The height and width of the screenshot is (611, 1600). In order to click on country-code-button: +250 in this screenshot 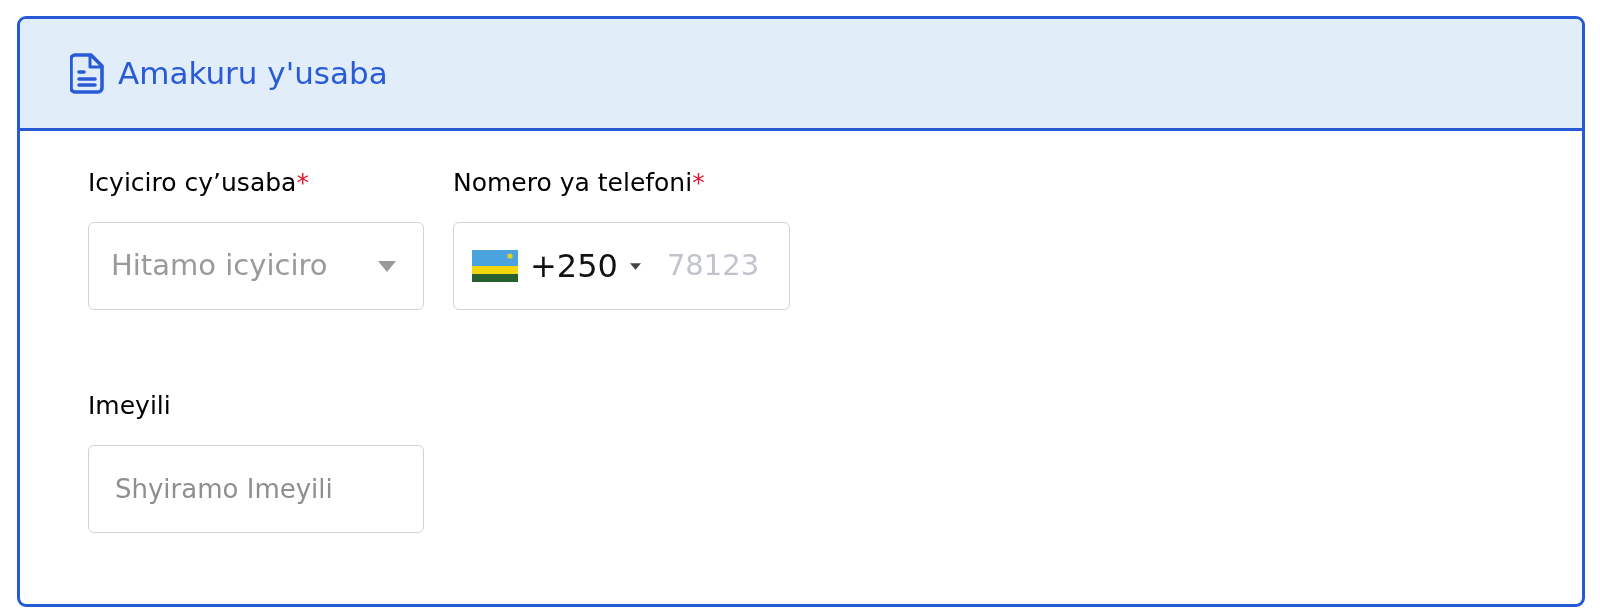, I will do `click(556, 266)`.